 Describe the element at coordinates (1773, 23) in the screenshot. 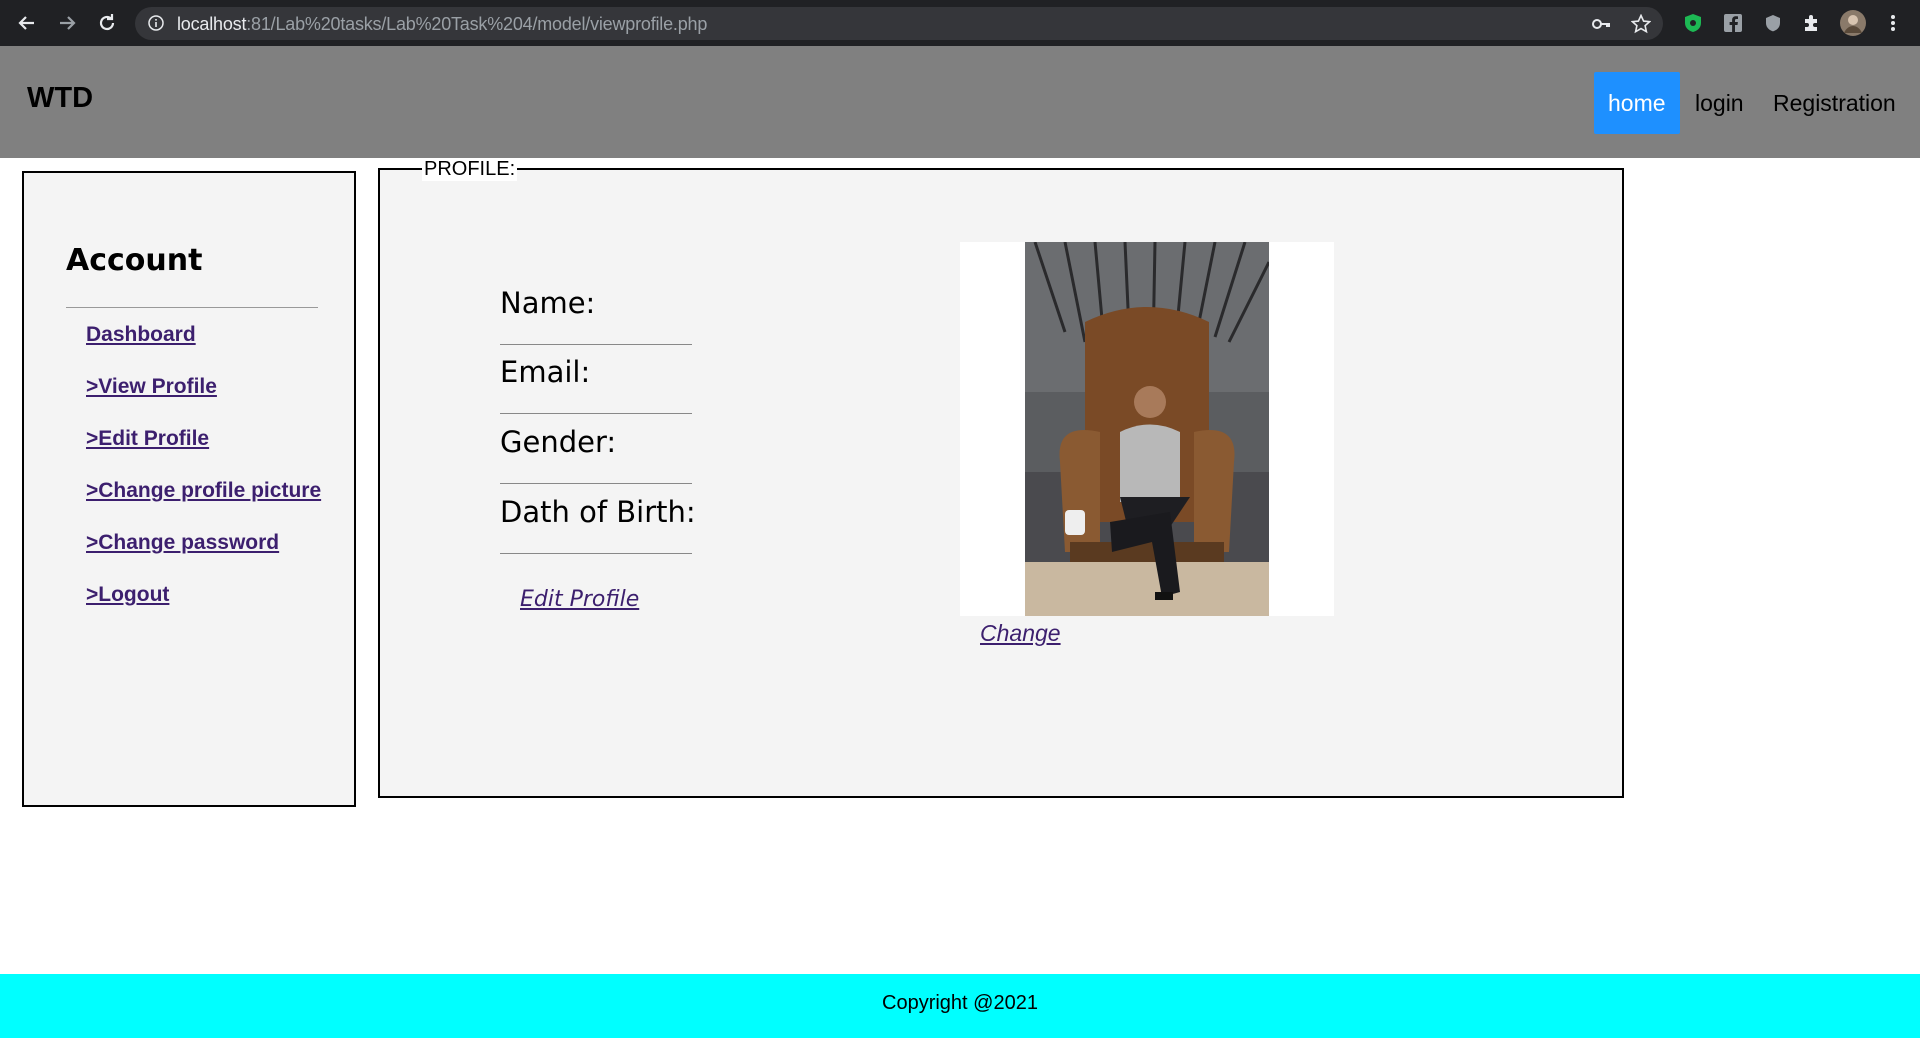

I see `privacy-shield-icon` at that location.